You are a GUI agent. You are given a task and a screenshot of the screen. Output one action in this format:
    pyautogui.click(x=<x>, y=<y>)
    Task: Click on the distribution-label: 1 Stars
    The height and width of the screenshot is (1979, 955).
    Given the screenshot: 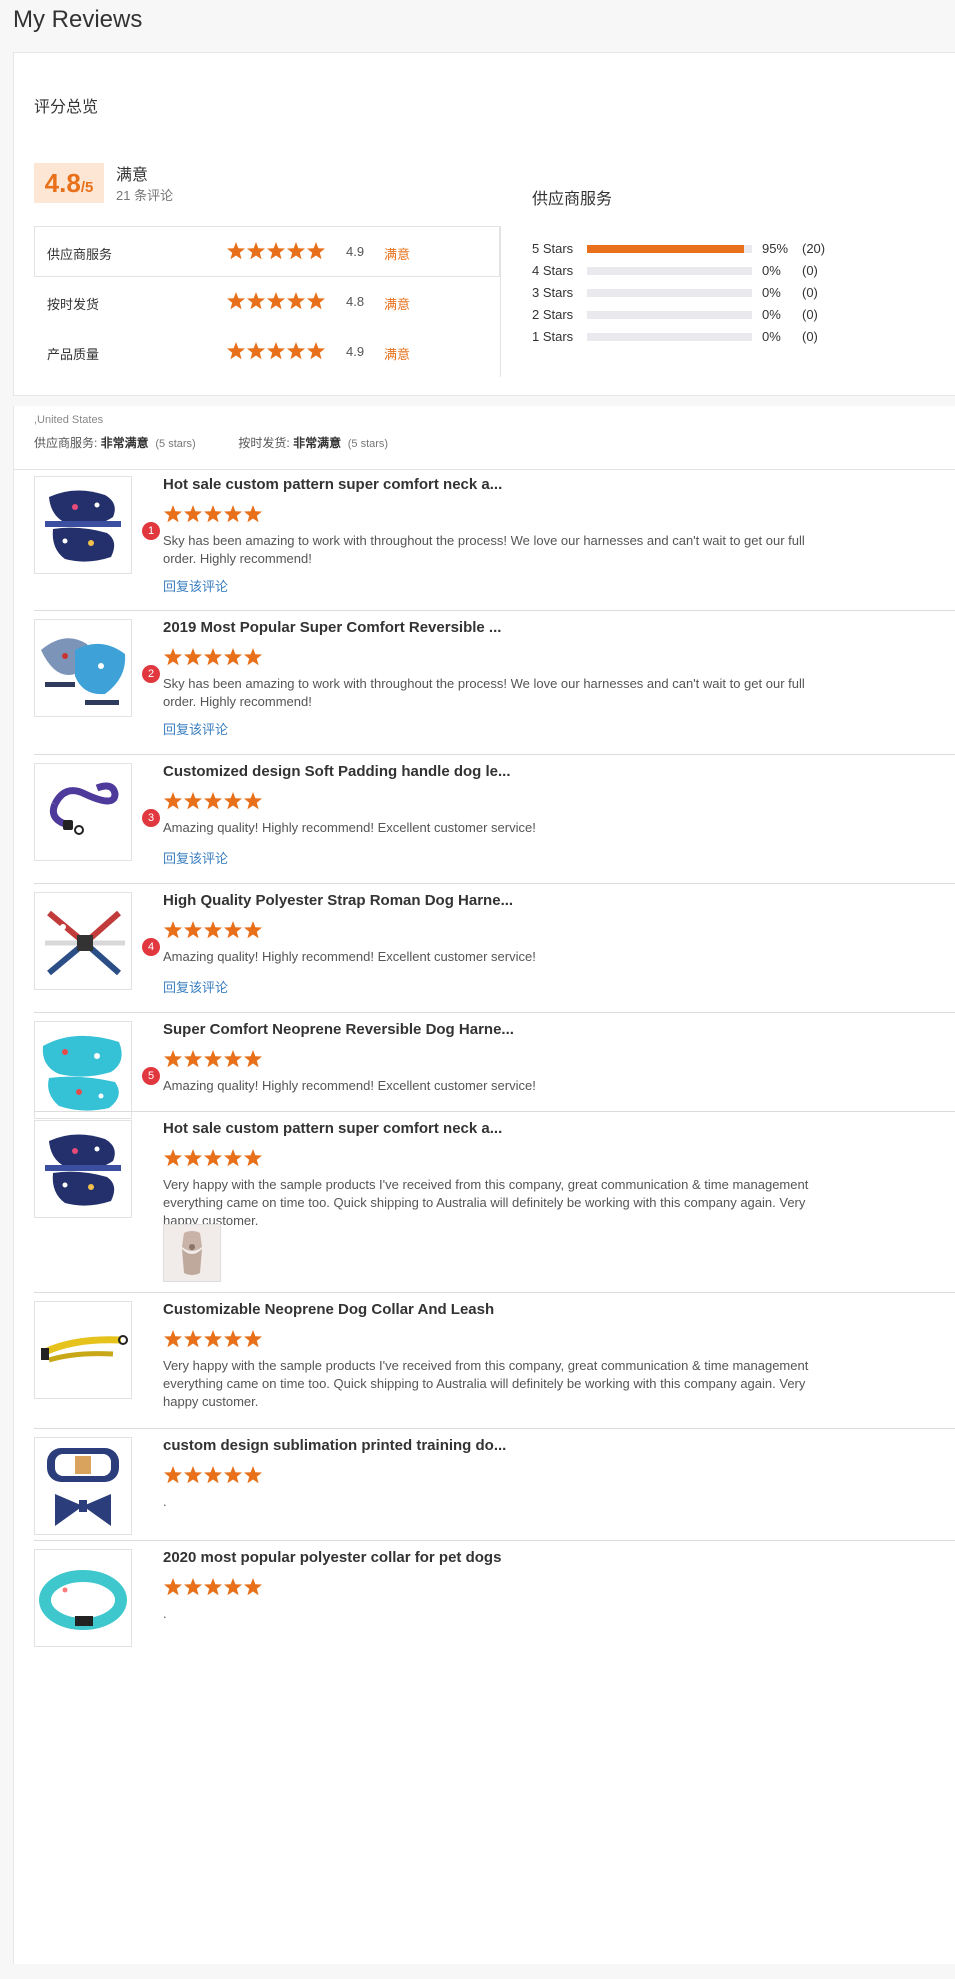 What is the action you would take?
    pyautogui.click(x=553, y=336)
    